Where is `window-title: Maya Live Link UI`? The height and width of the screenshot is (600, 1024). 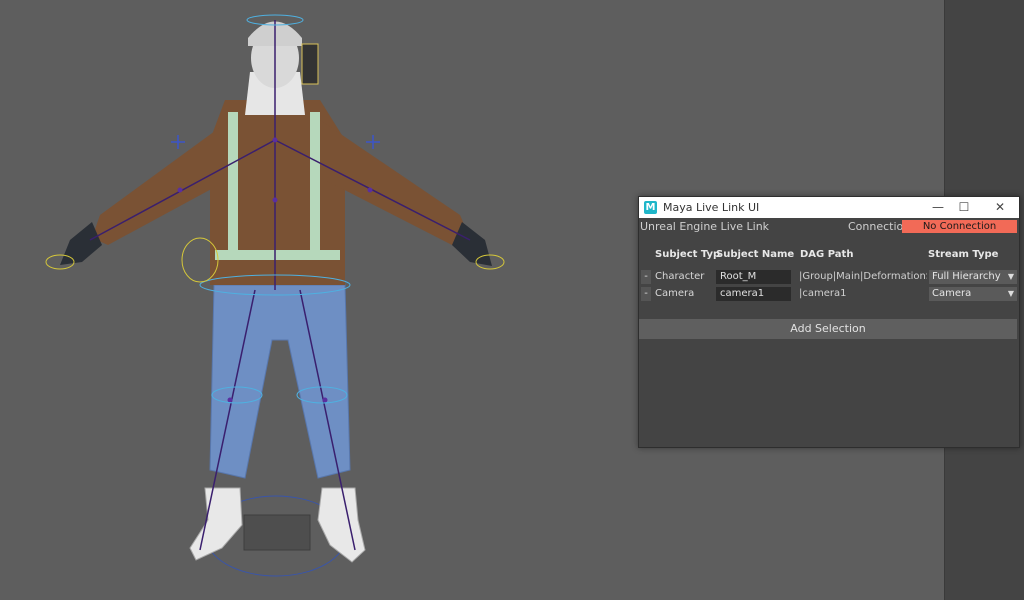 window-title: Maya Live Link UI is located at coordinates (711, 207).